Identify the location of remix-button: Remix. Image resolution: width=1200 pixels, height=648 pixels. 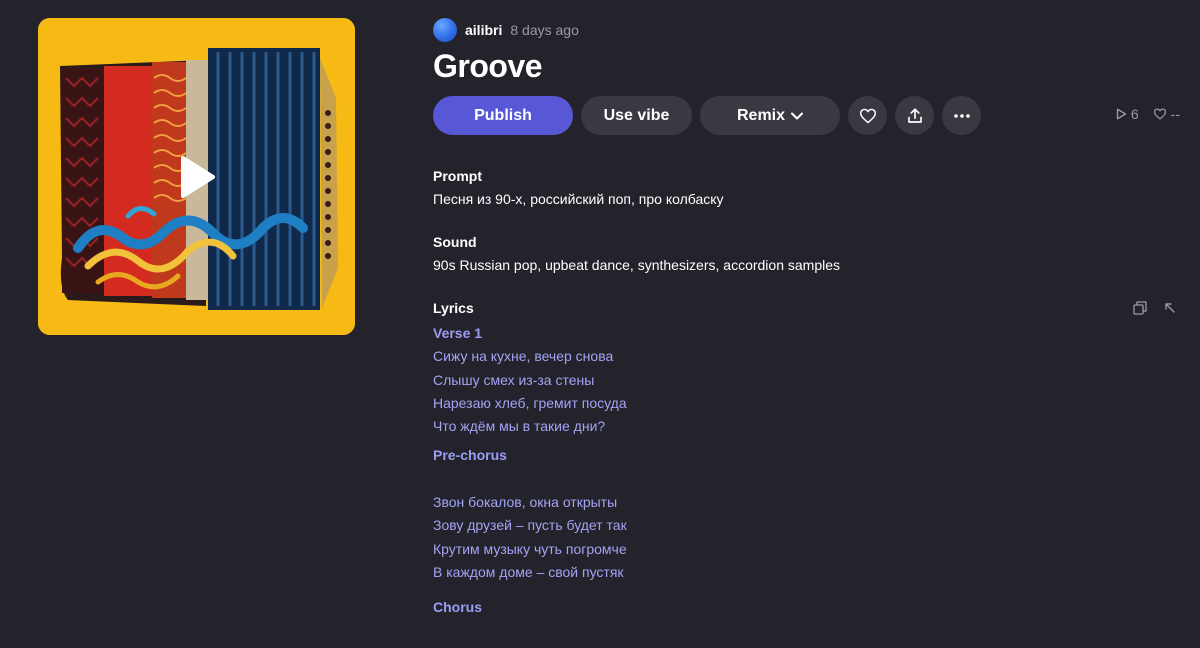
(770, 115).